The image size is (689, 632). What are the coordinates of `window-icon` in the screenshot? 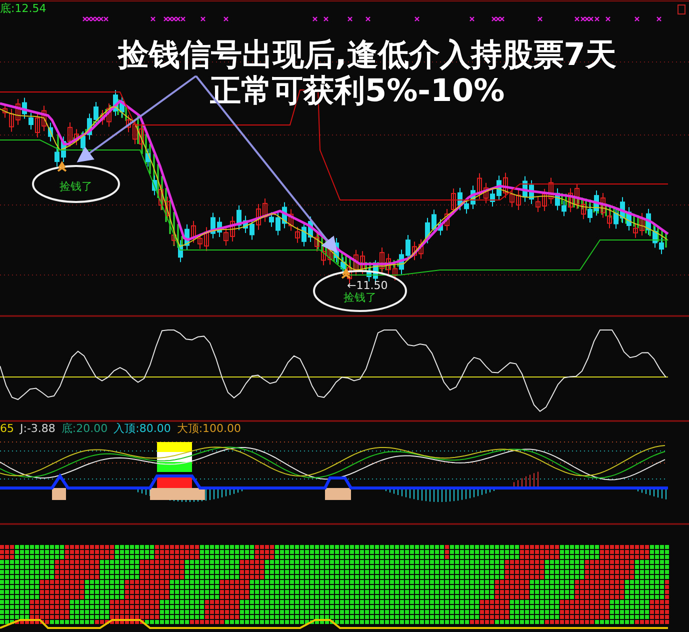 It's located at (682, 9).